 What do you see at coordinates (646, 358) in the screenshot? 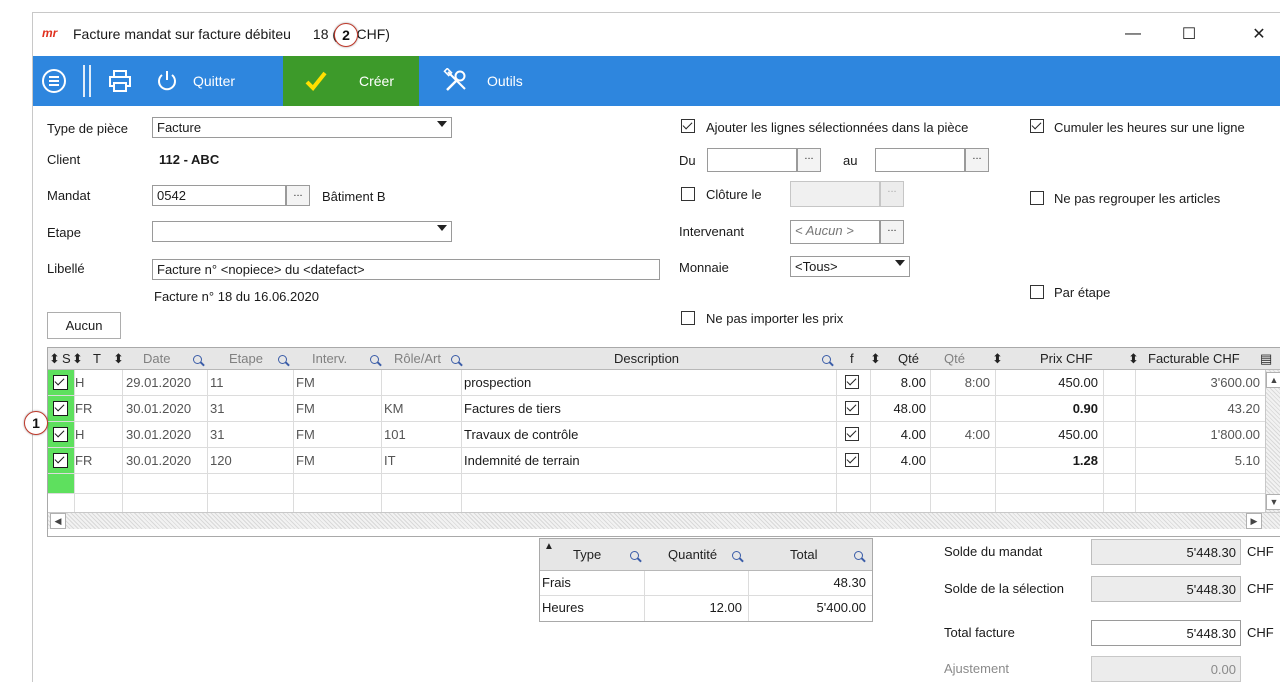
I see `col-header-description: Description` at bounding box center [646, 358].